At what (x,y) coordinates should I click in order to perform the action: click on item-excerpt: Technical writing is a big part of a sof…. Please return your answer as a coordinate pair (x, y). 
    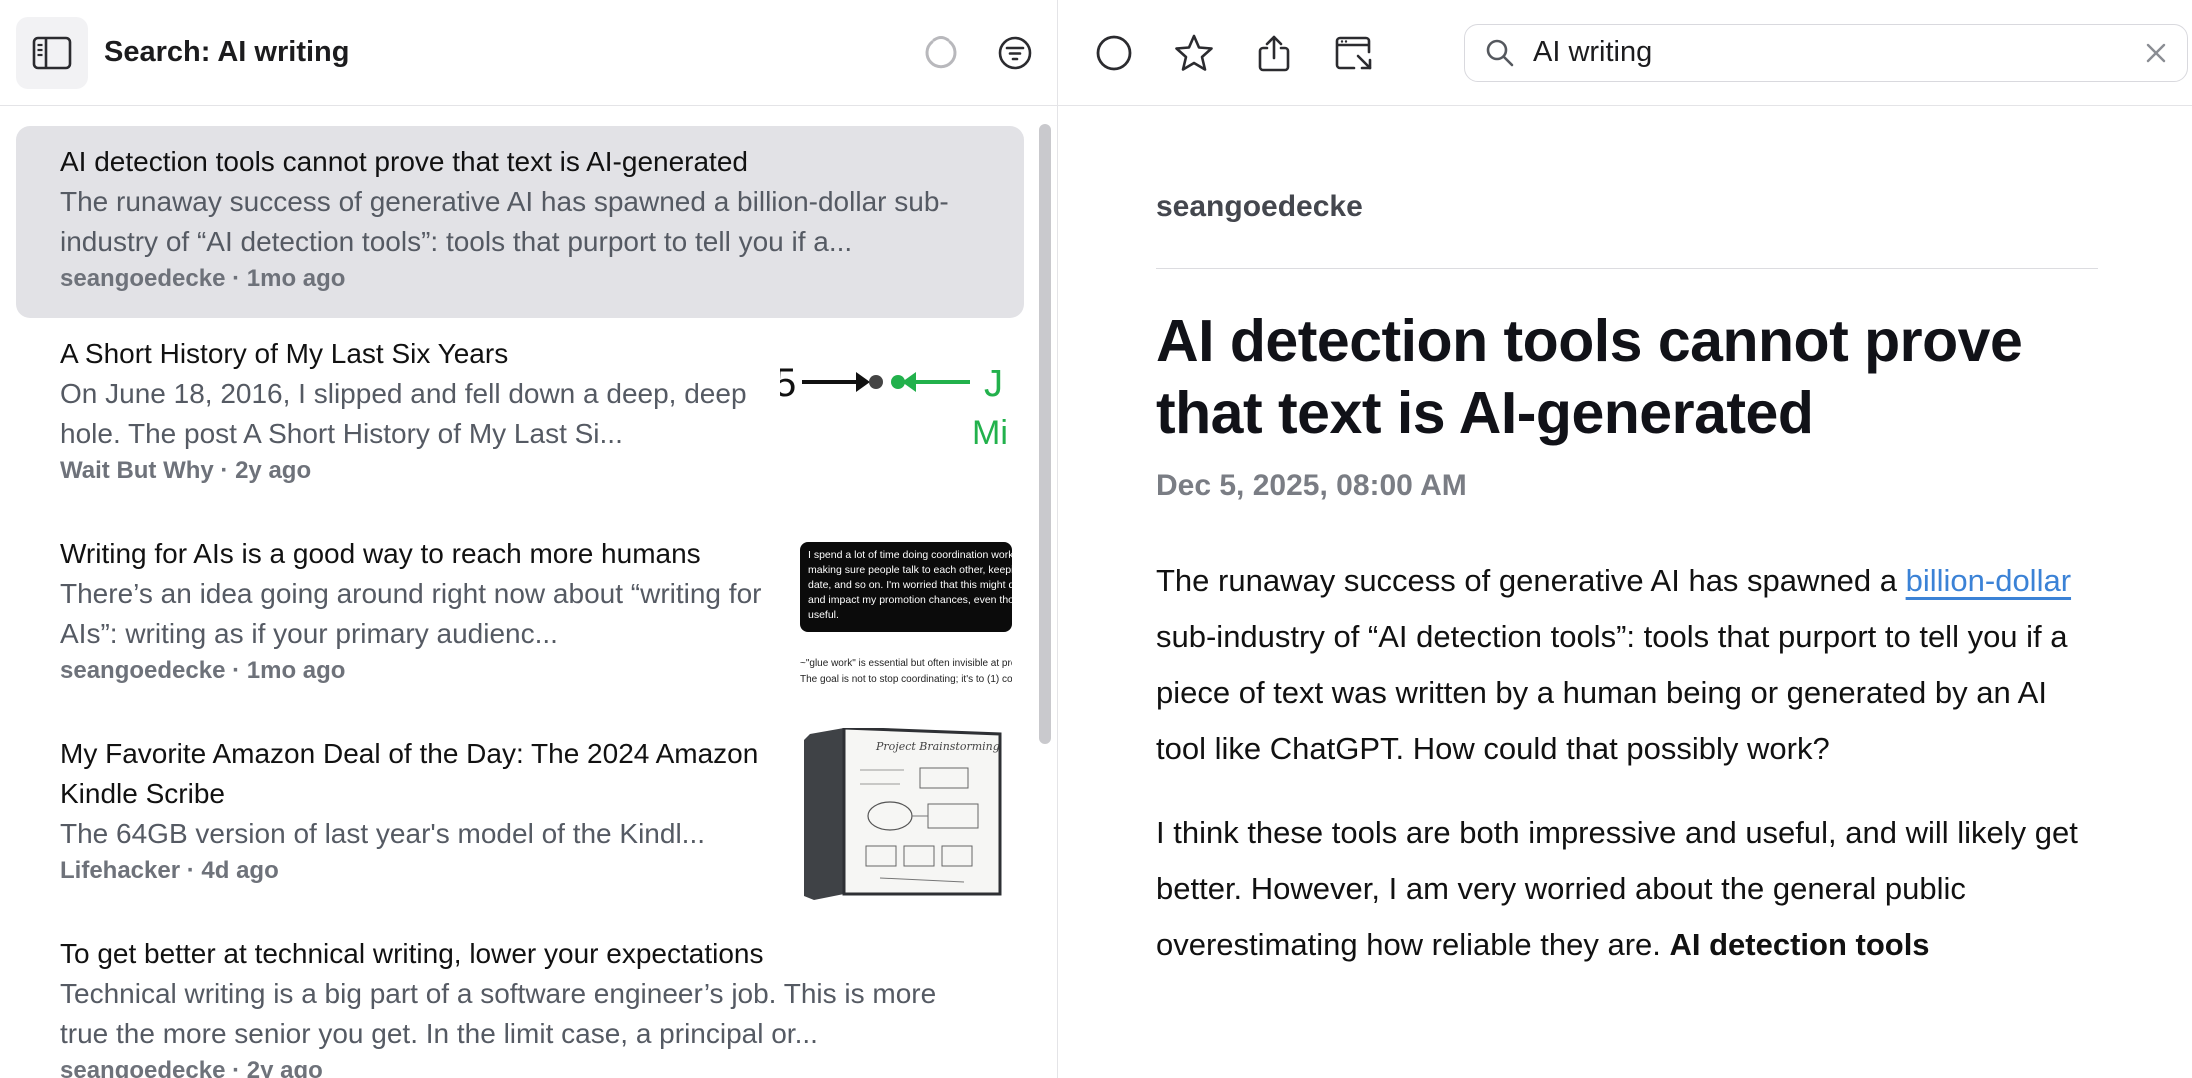
    Looking at the image, I should click on (498, 1013).